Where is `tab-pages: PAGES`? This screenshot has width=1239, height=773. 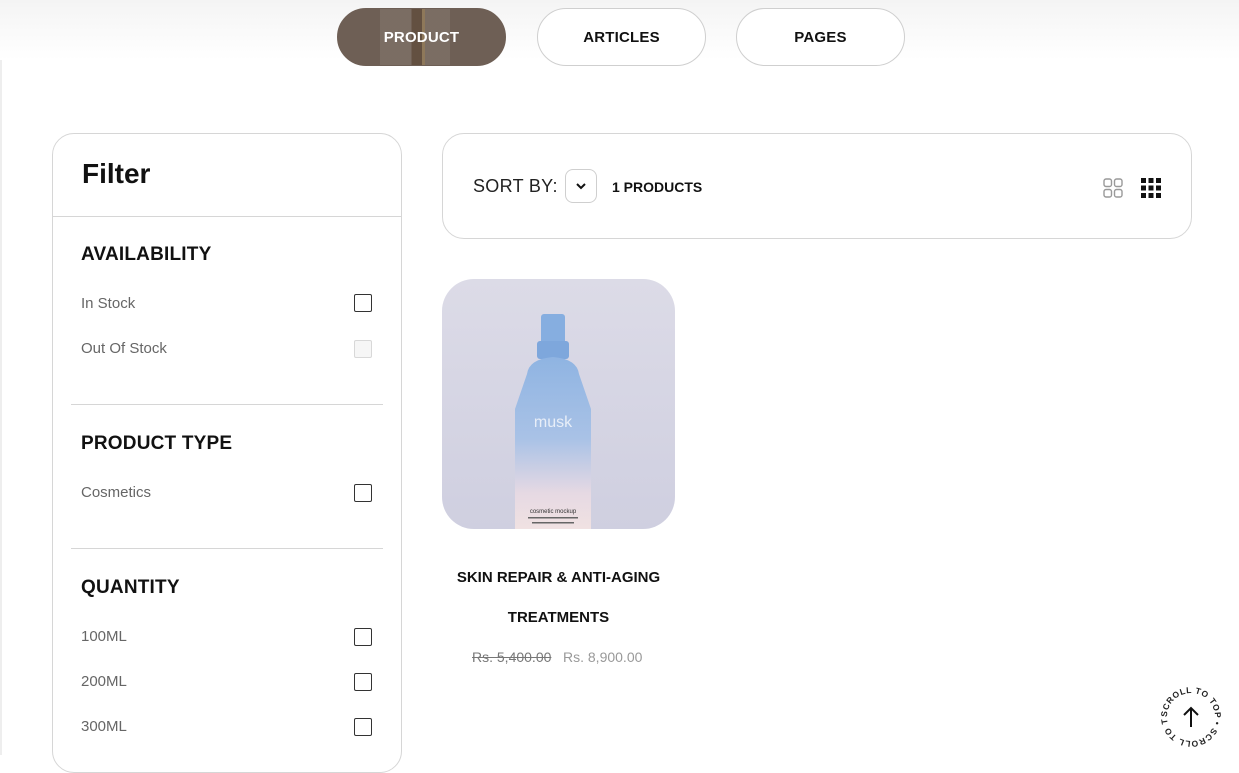 tab-pages: PAGES is located at coordinates (820, 37).